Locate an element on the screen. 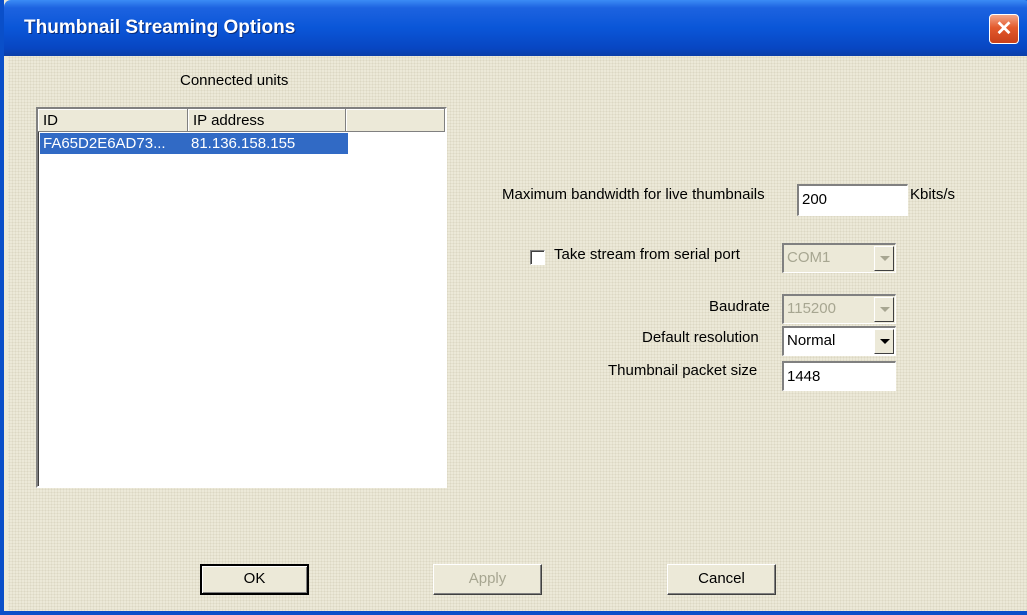 The height and width of the screenshot is (615, 1027). close-button: ✕ is located at coordinates (1004, 29).